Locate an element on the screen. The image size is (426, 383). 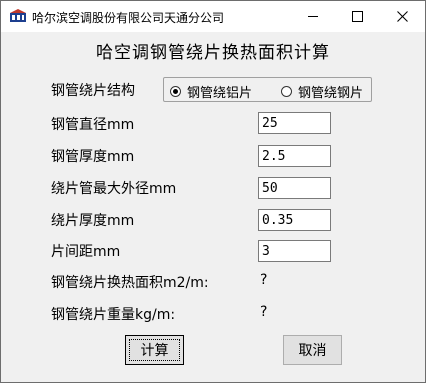
fin-thickness-input is located at coordinates (294, 220).